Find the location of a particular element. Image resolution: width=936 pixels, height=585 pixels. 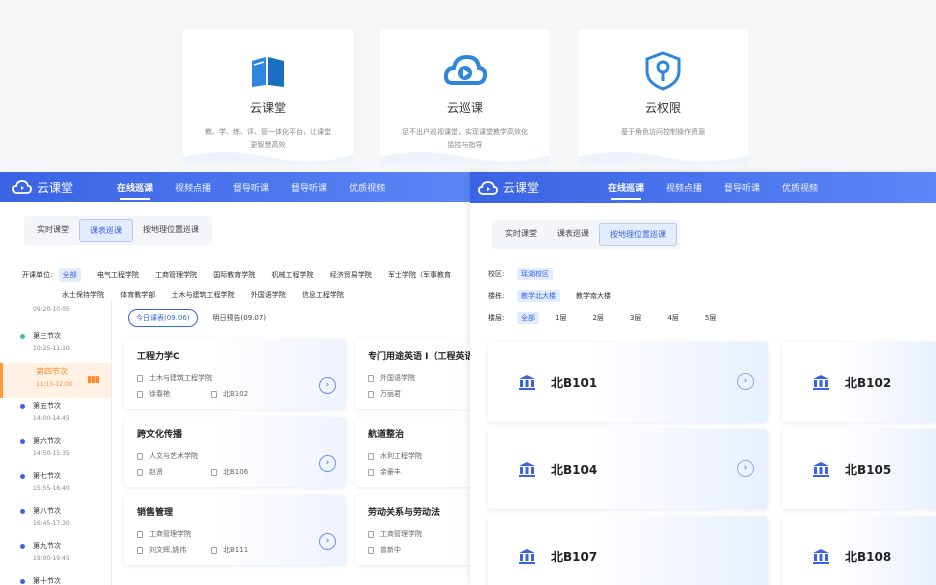

building-option: 教学北大楼 is located at coordinates (538, 296).